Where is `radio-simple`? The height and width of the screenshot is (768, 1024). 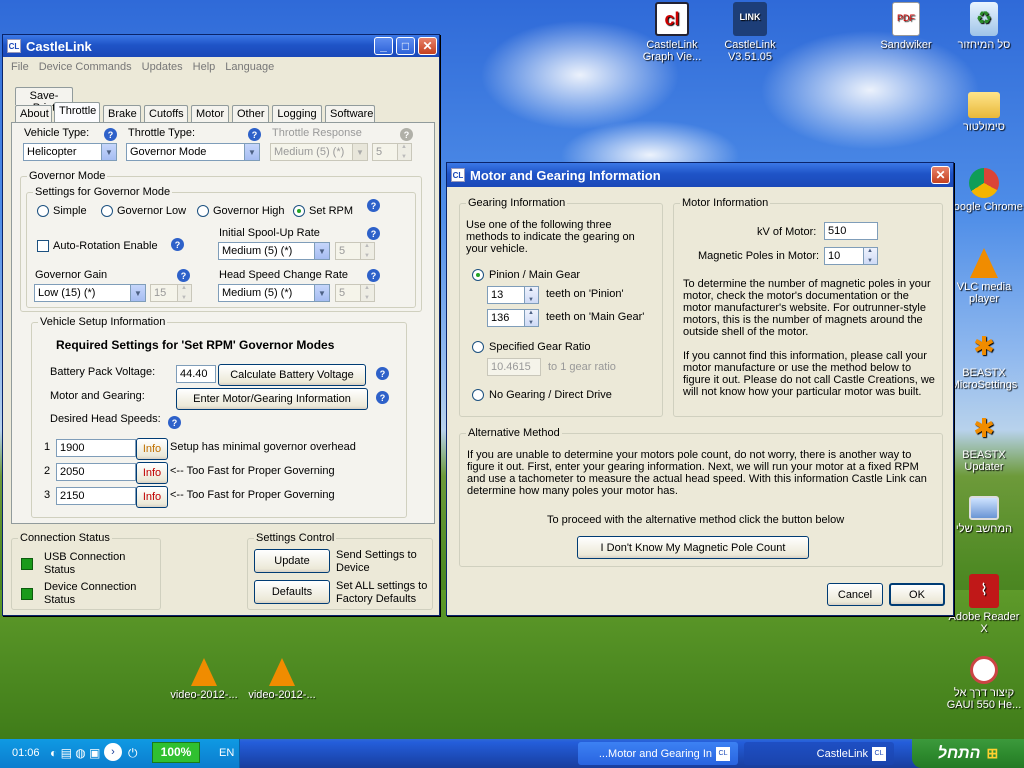
radio-simple is located at coordinates (43, 211).